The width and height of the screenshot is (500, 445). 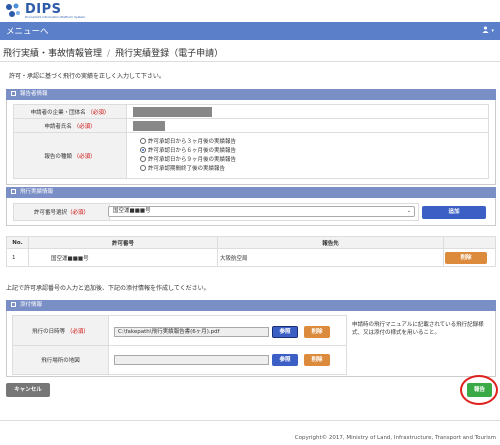 What do you see at coordinates (55, 17) in the screenshot?
I see `logo-subtitle: Drone/UAS Information Platform System` at bounding box center [55, 17].